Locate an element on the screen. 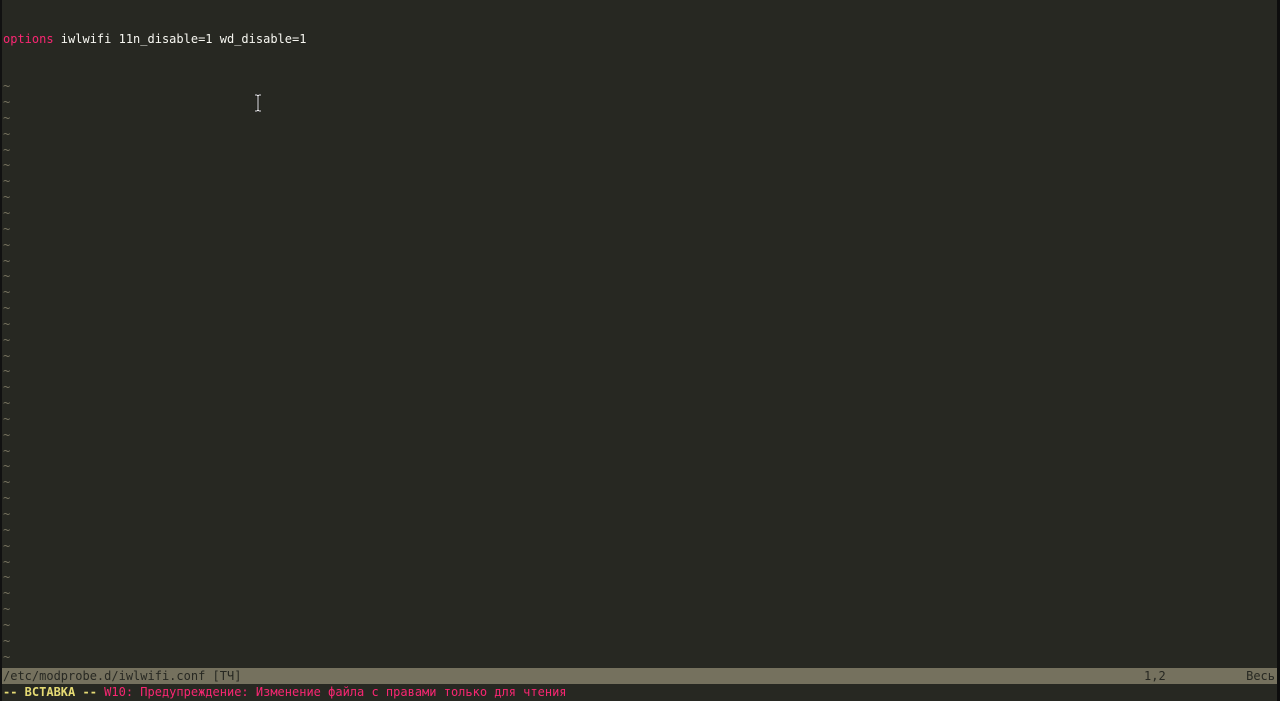  options-keyword: options is located at coordinates (28, 38).